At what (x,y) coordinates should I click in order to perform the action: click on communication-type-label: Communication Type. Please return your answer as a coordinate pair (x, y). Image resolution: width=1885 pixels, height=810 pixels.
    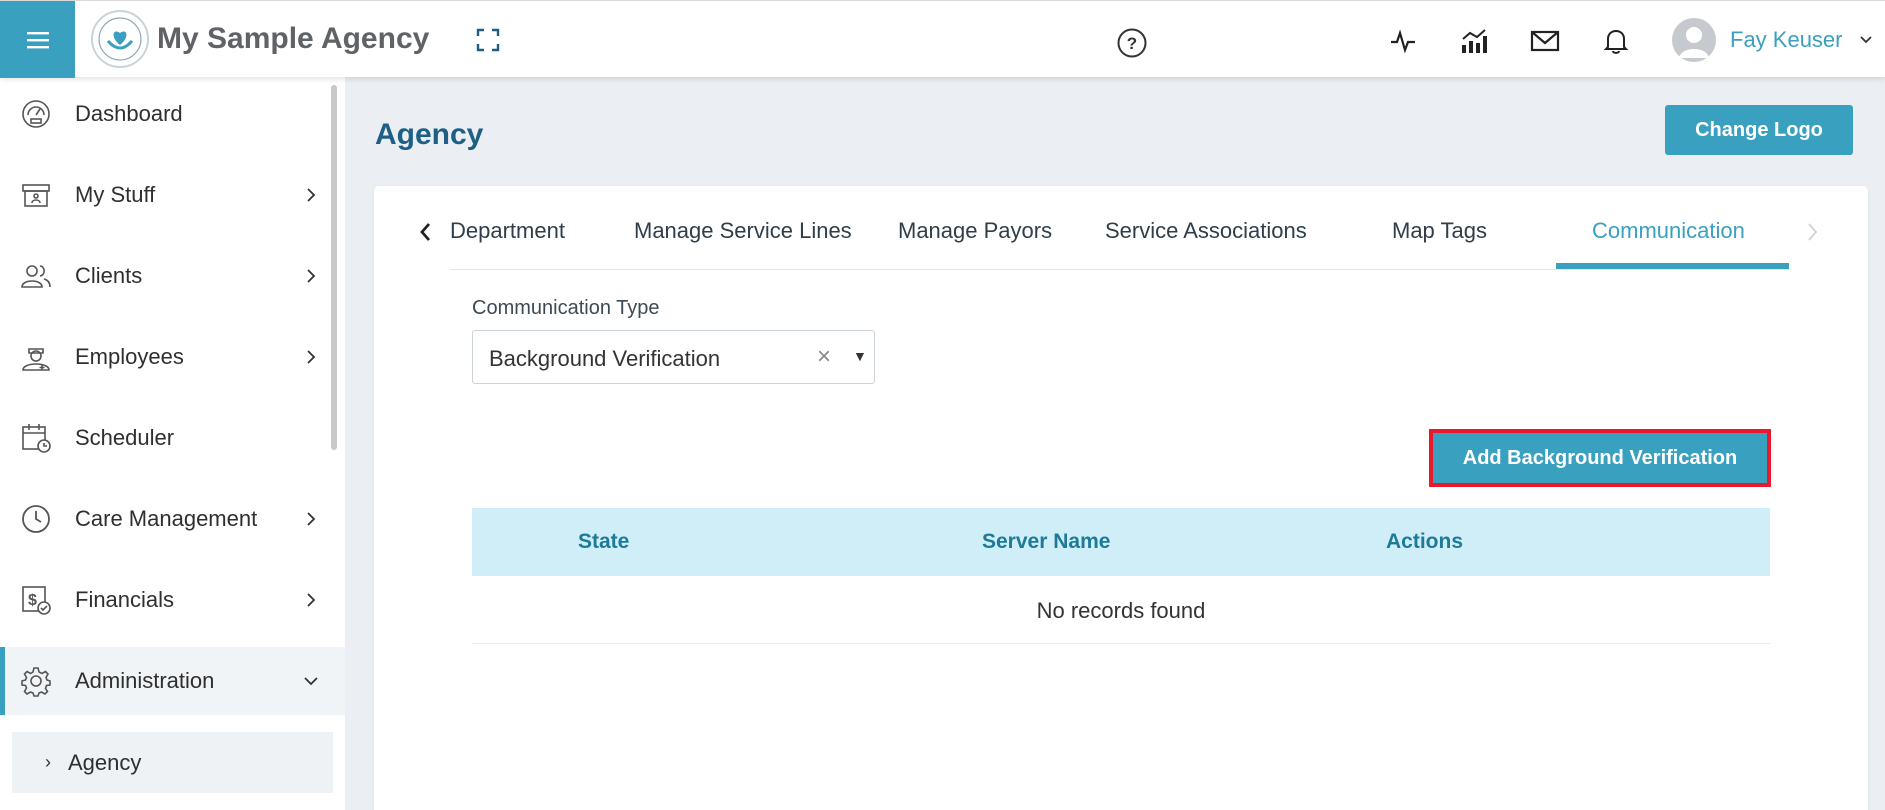
    Looking at the image, I should click on (566, 308).